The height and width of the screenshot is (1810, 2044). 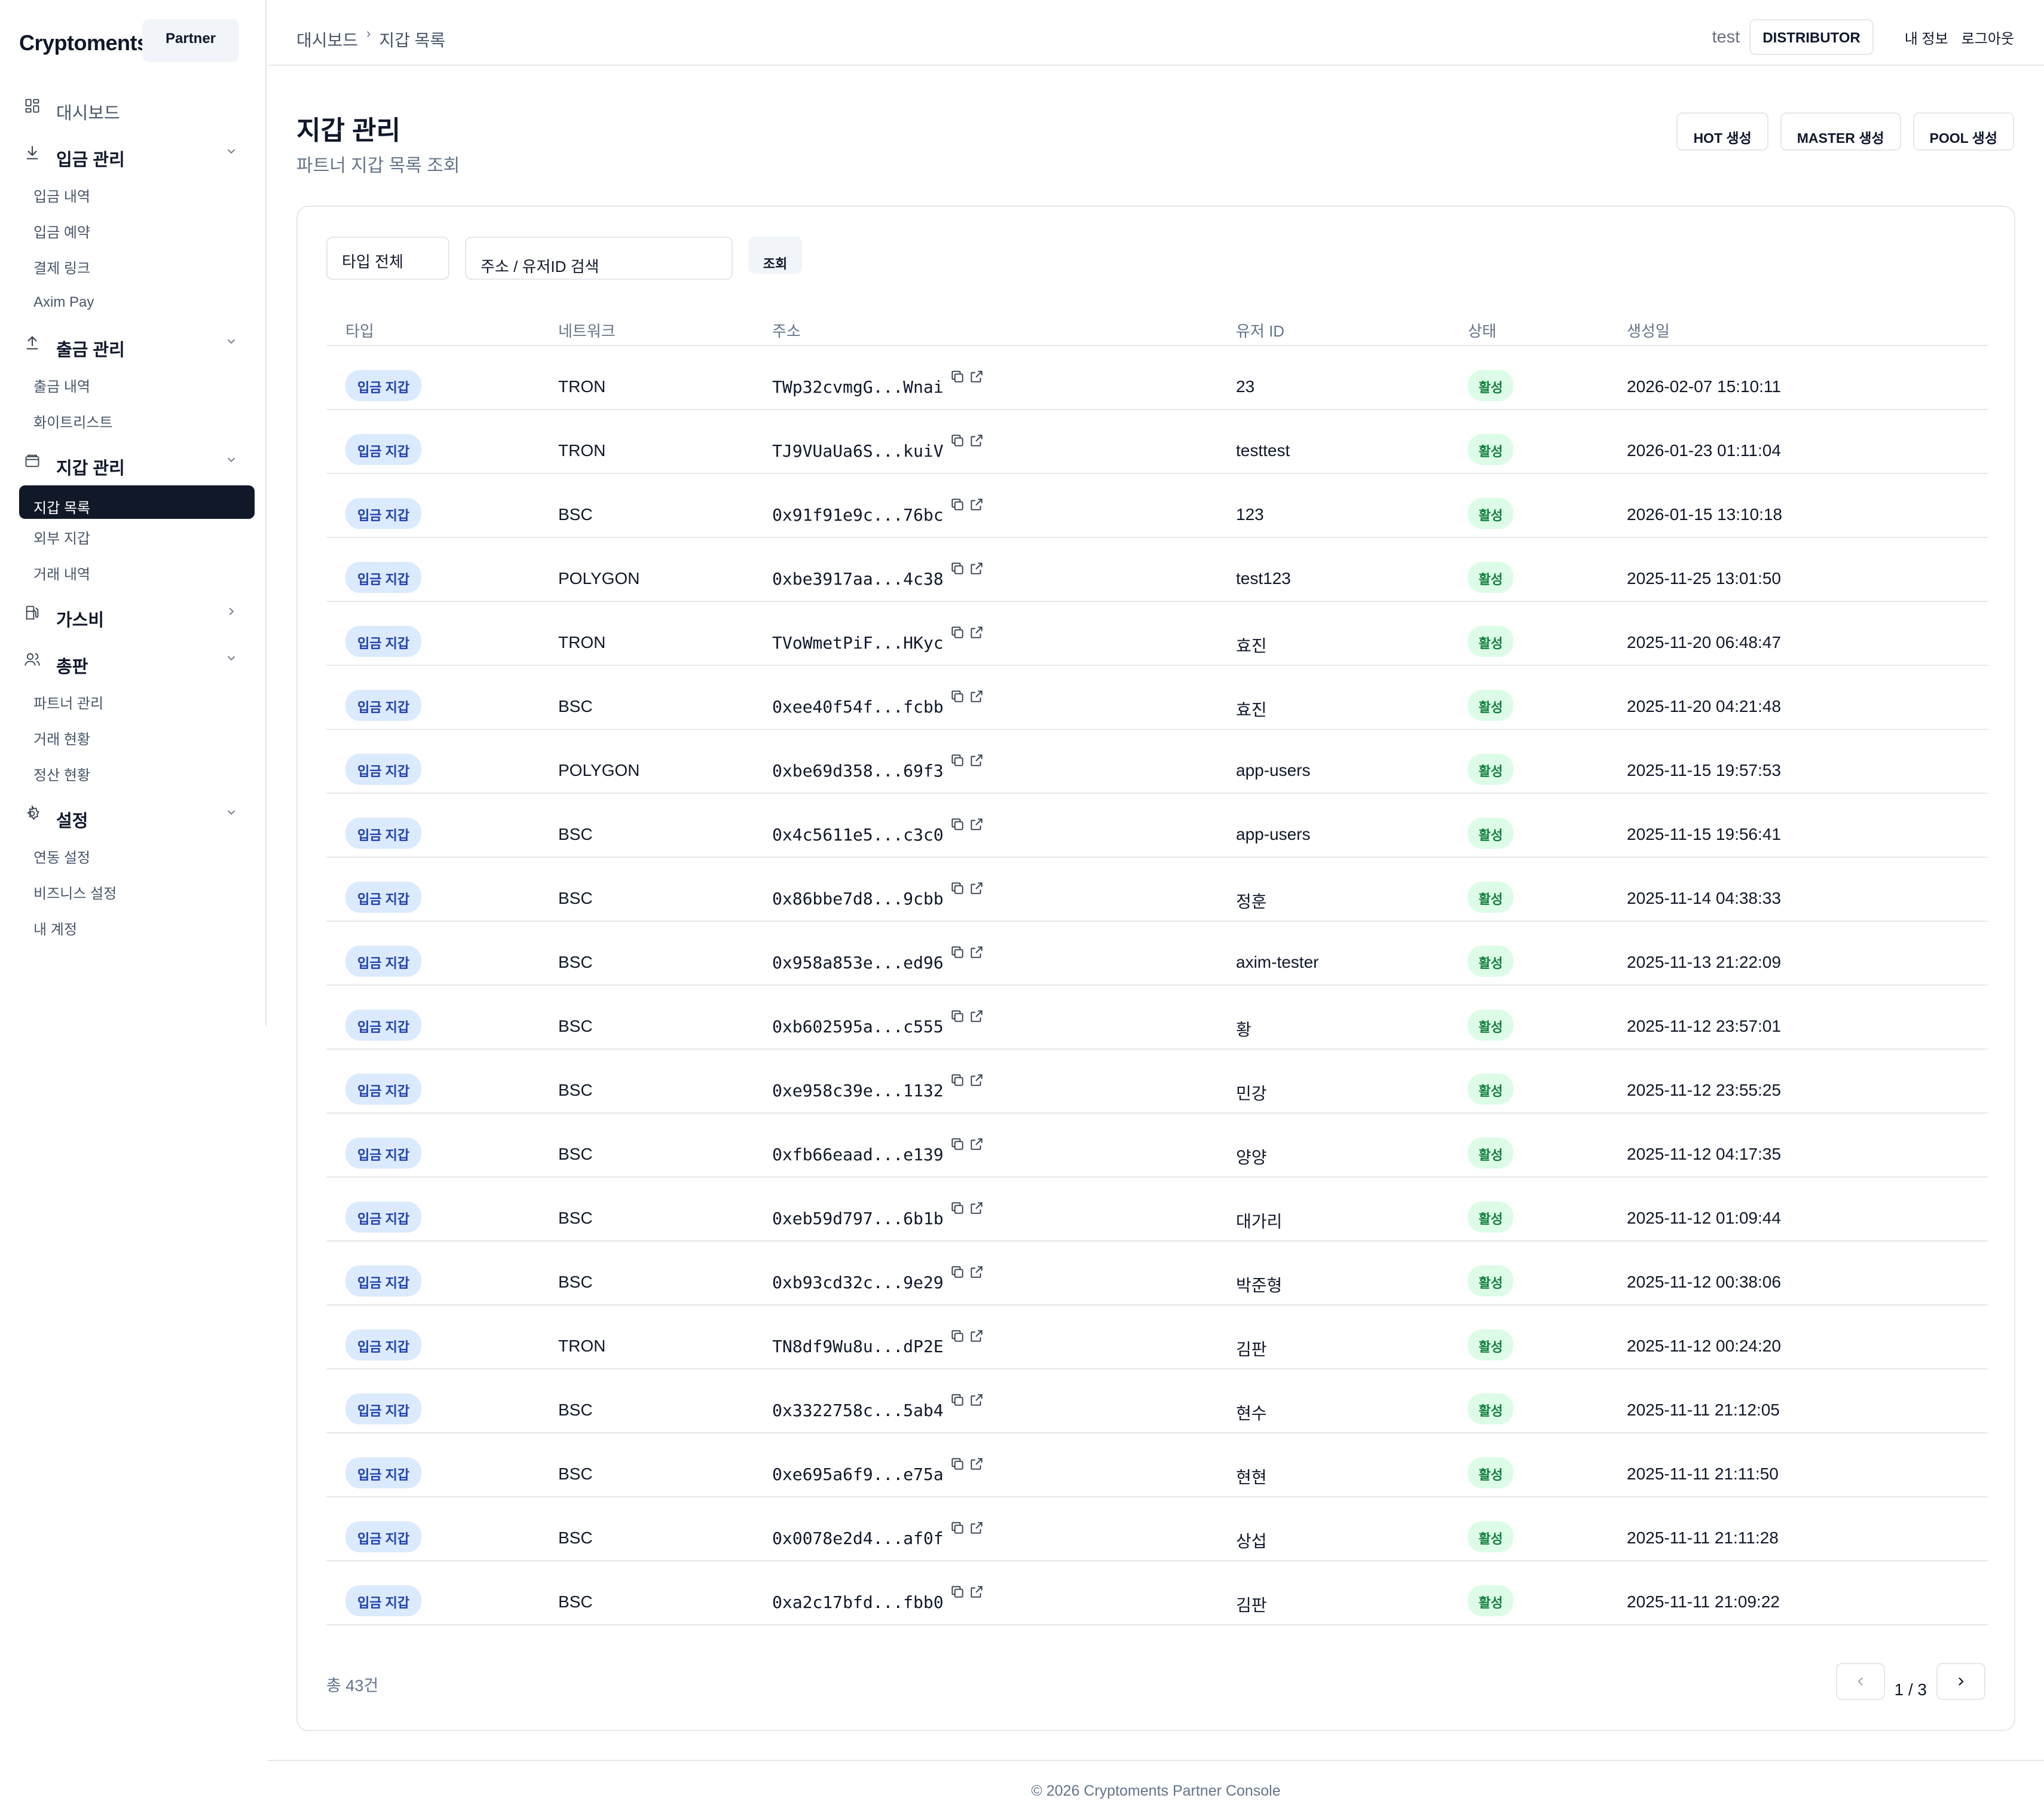 I want to click on status-badge: 활성, so click(x=1491, y=1217).